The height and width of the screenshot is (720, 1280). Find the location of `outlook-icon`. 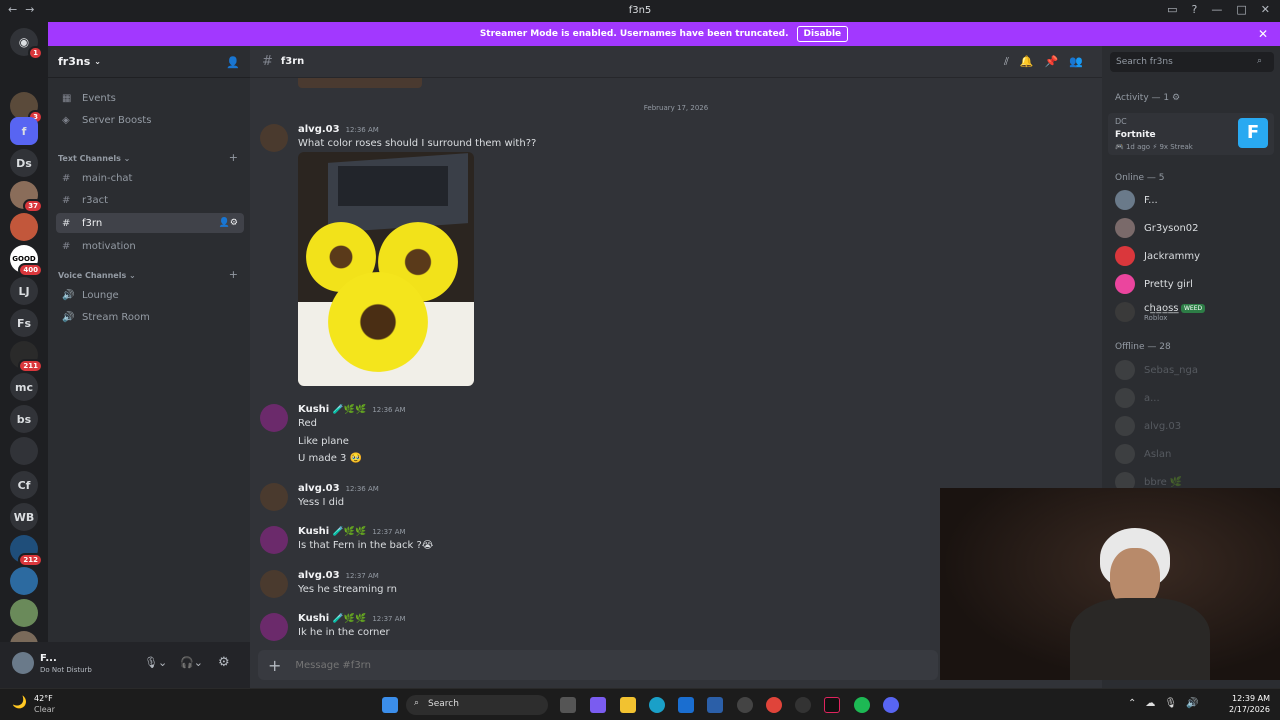

outlook-icon is located at coordinates (715, 705).